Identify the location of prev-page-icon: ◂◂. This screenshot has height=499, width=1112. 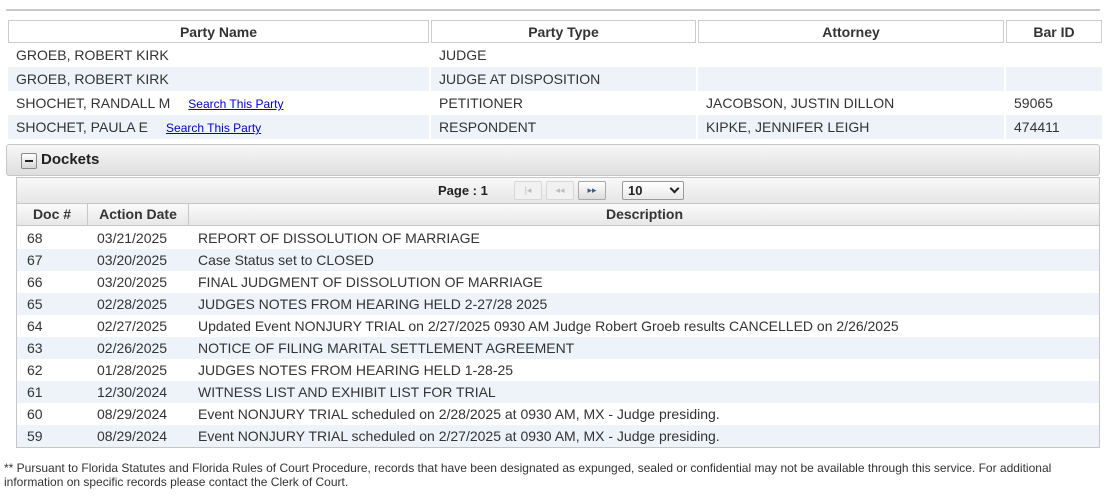
(560, 190).